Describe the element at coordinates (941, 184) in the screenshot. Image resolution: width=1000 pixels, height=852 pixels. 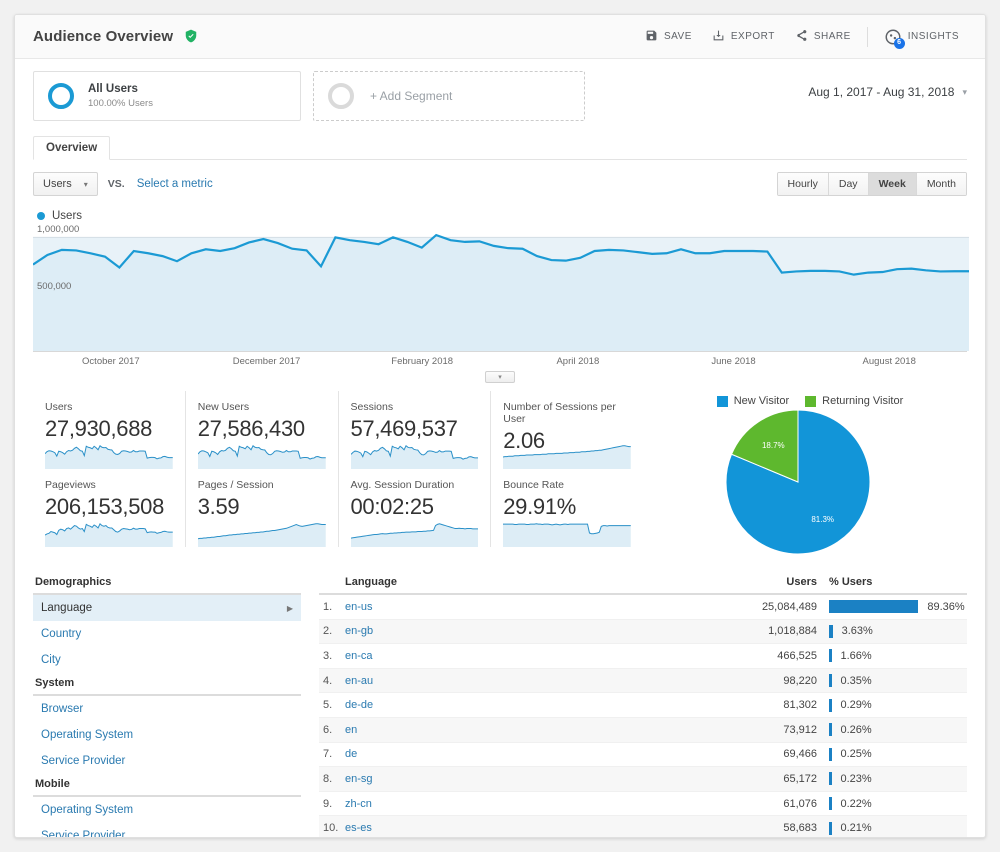
I see `granularity-month: Month` at that location.